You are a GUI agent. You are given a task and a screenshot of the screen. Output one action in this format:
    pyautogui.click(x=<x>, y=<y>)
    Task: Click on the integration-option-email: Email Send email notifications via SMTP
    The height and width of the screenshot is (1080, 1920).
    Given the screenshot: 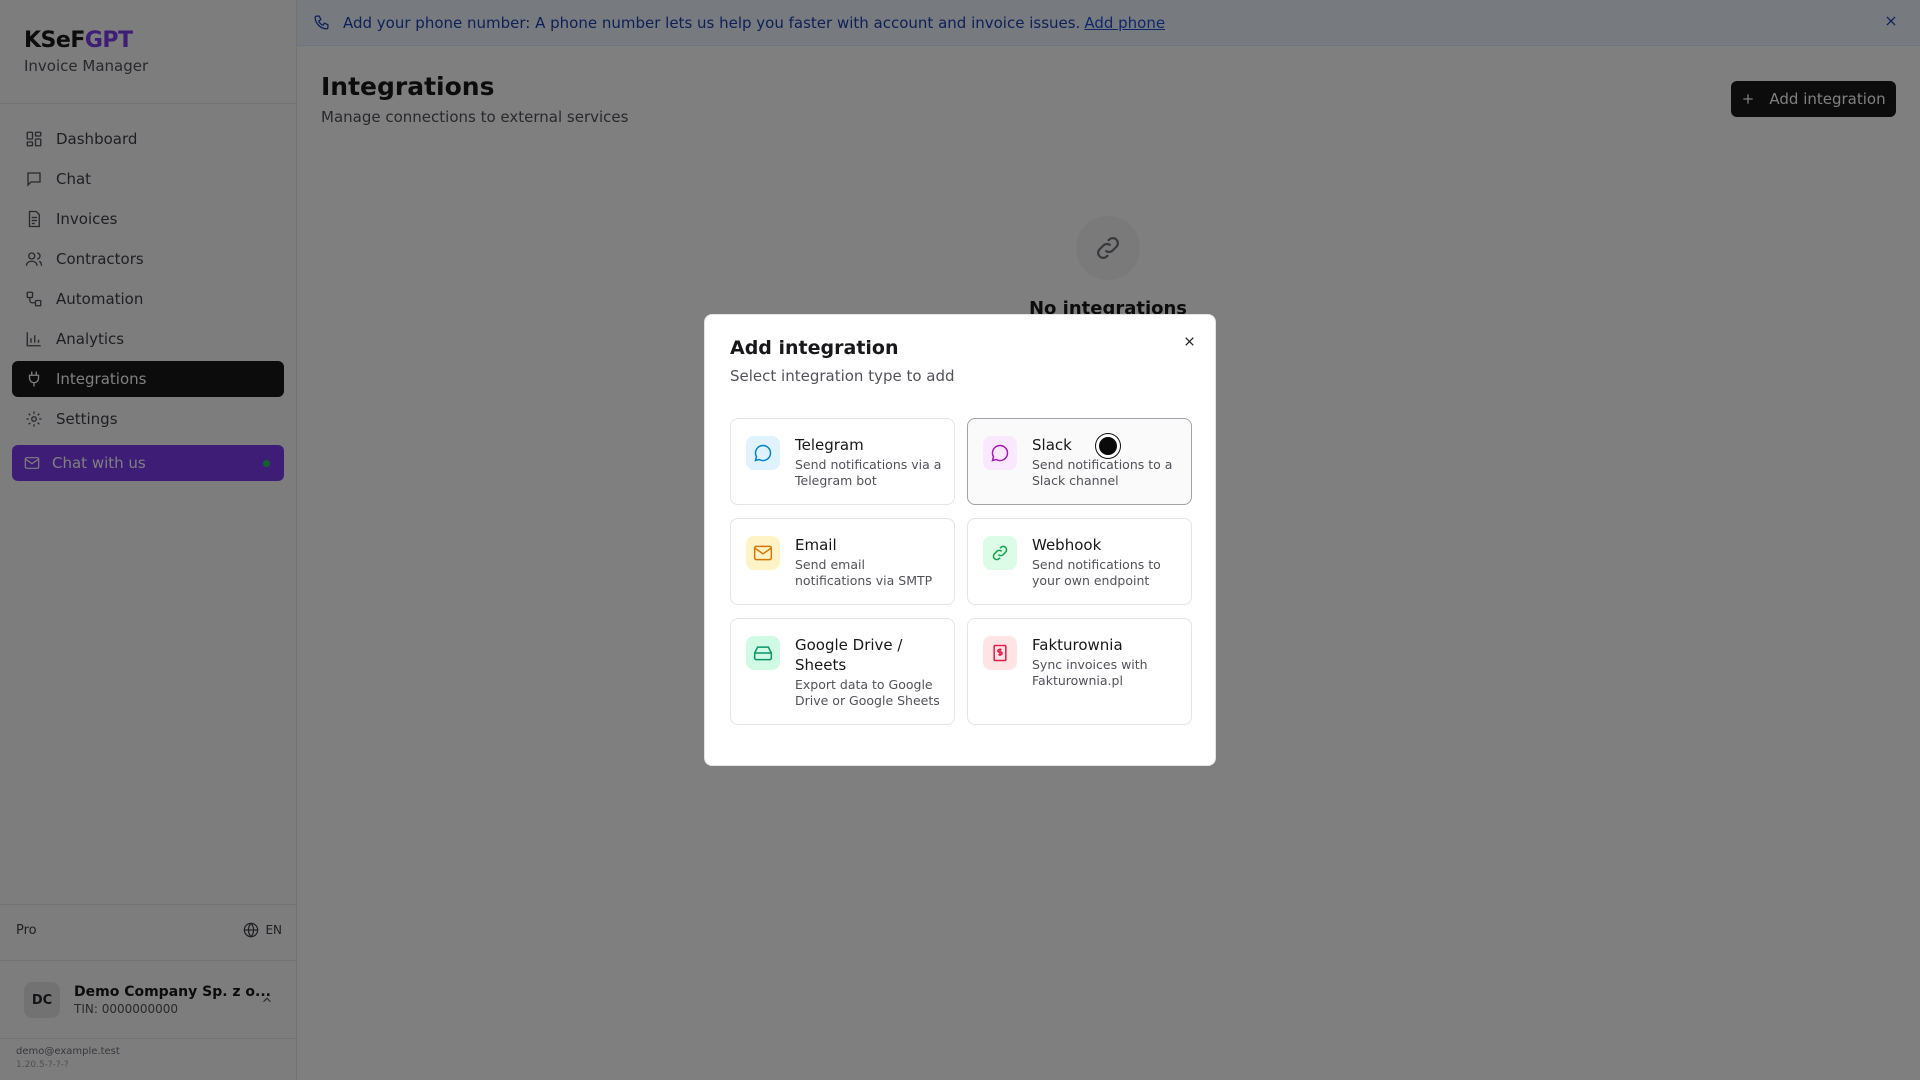 What is the action you would take?
    pyautogui.click(x=842, y=561)
    